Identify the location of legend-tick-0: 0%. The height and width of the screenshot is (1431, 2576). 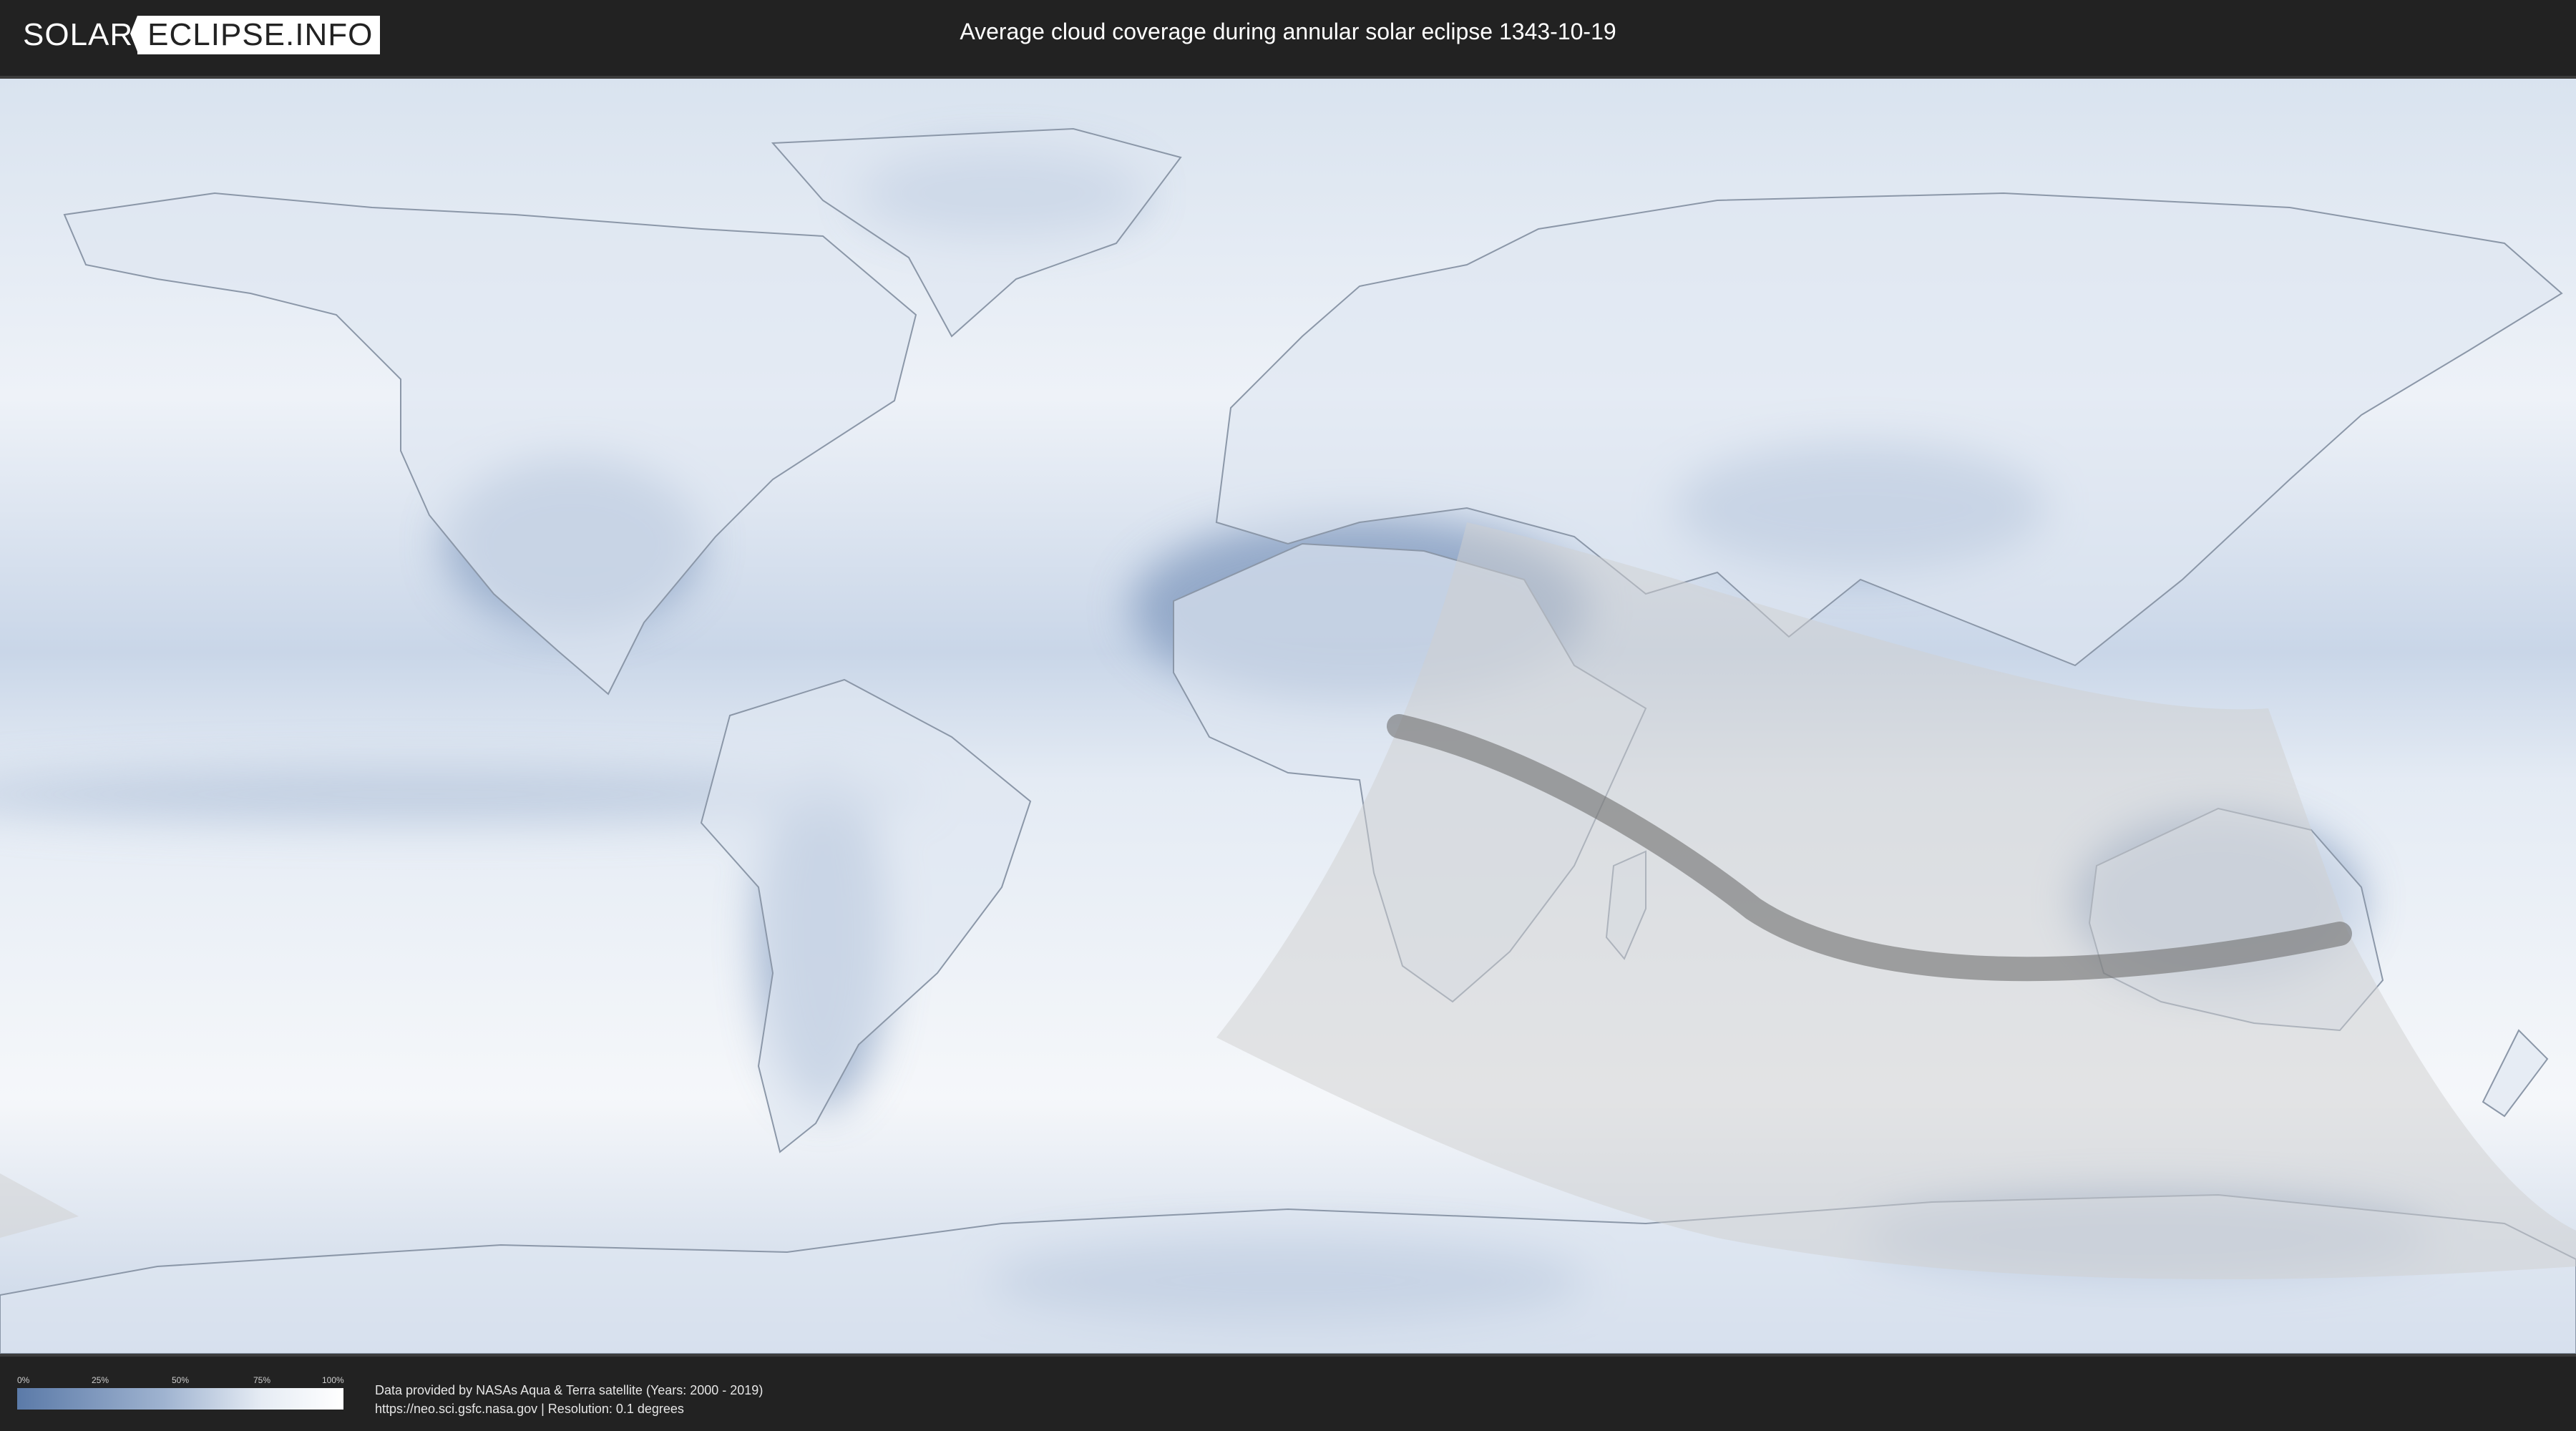
(23, 1380).